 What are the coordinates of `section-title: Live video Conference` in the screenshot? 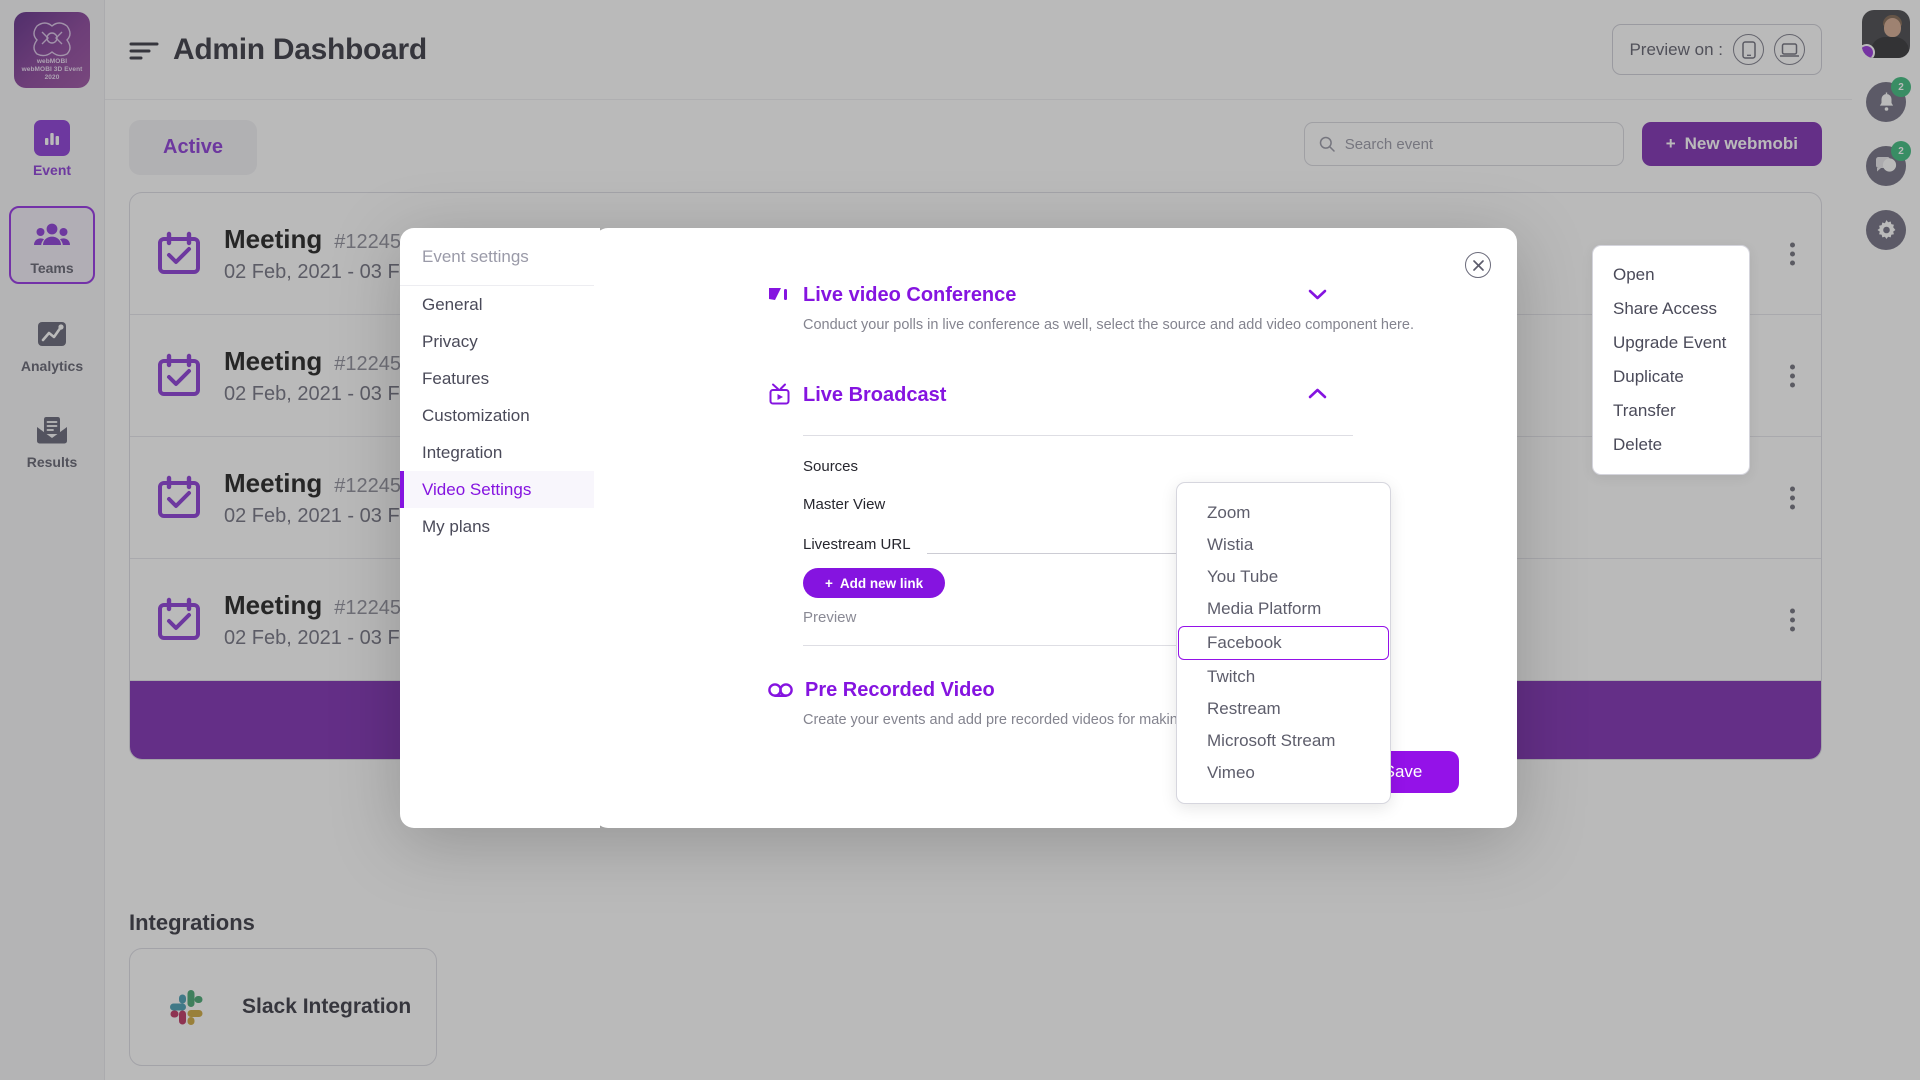 It's located at (910, 295).